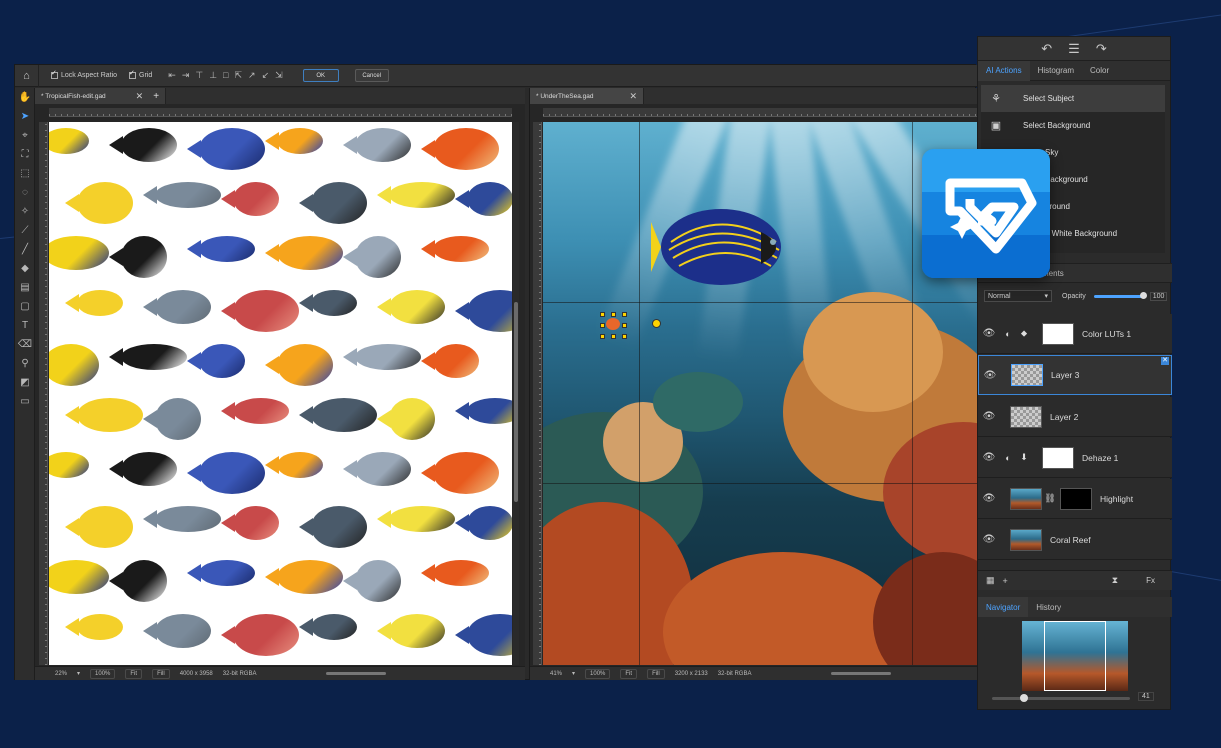 The height and width of the screenshot is (748, 1221). Describe the element at coordinates (656, 323) in the screenshot. I see `rotation-handle` at that location.